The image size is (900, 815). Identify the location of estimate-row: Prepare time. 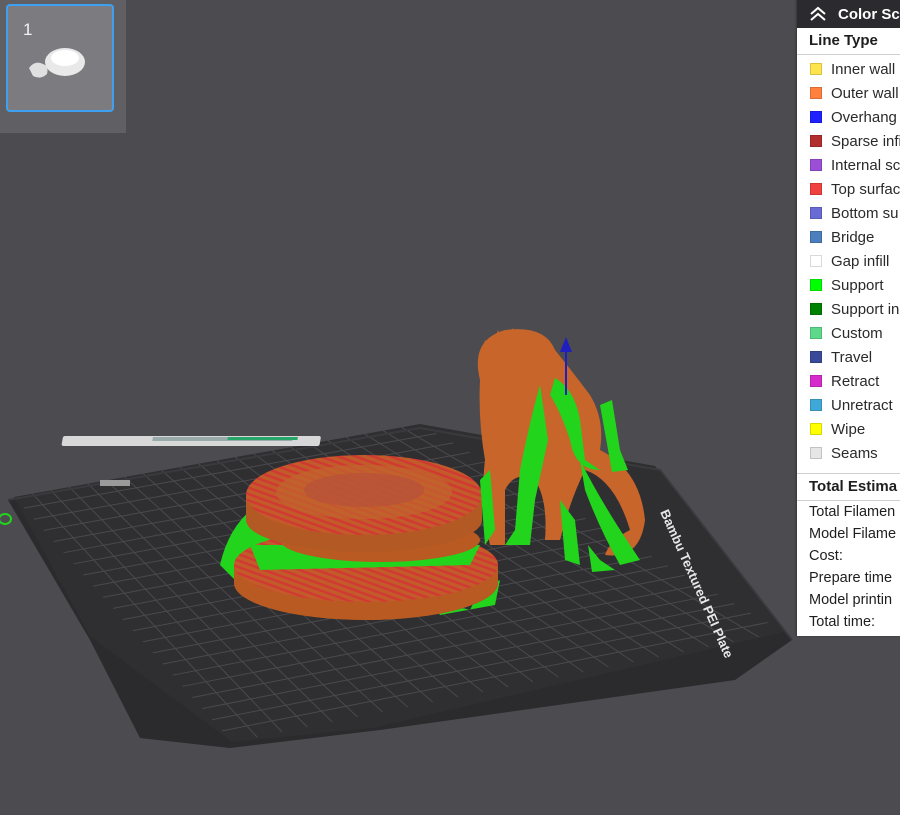
(851, 578).